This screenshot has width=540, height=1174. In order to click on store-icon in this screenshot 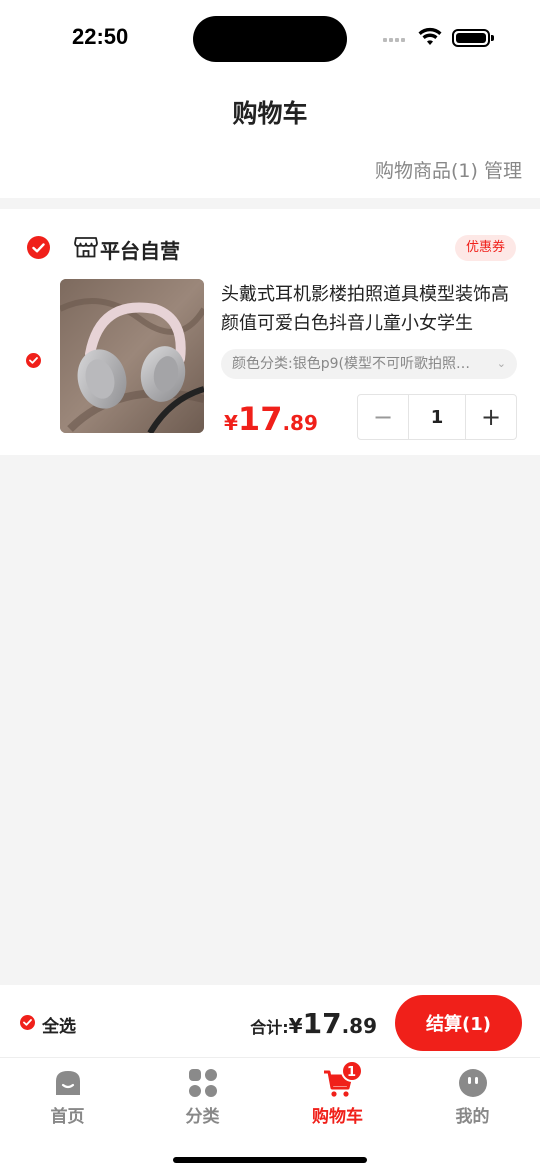, I will do `click(86, 247)`.